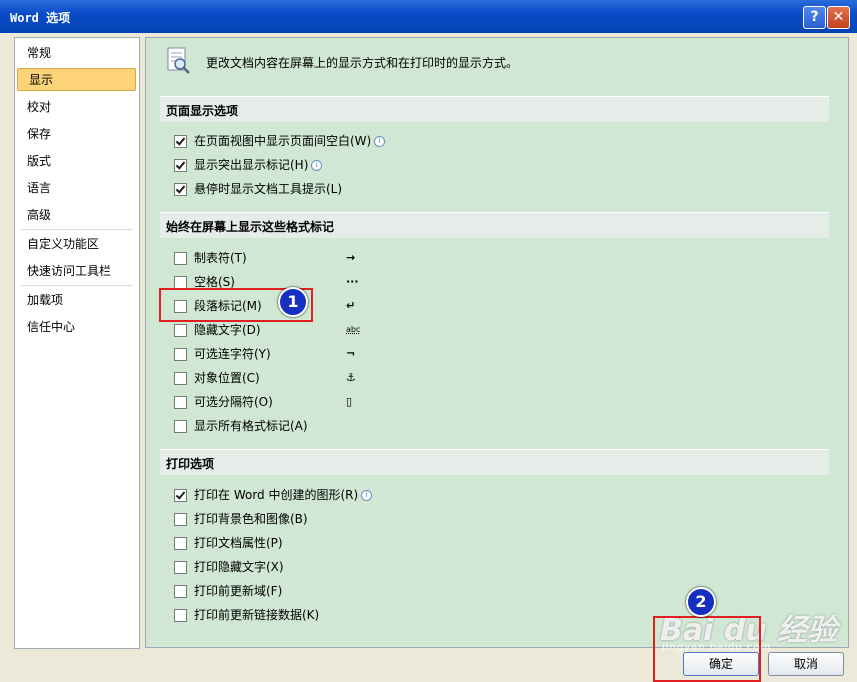 The height and width of the screenshot is (682, 857). Describe the element at coordinates (362, 63) in the screenshot. I see `panel-description: 更改文档内容在屏幕上的显示方式和在打印时的显示方式。` at that location.